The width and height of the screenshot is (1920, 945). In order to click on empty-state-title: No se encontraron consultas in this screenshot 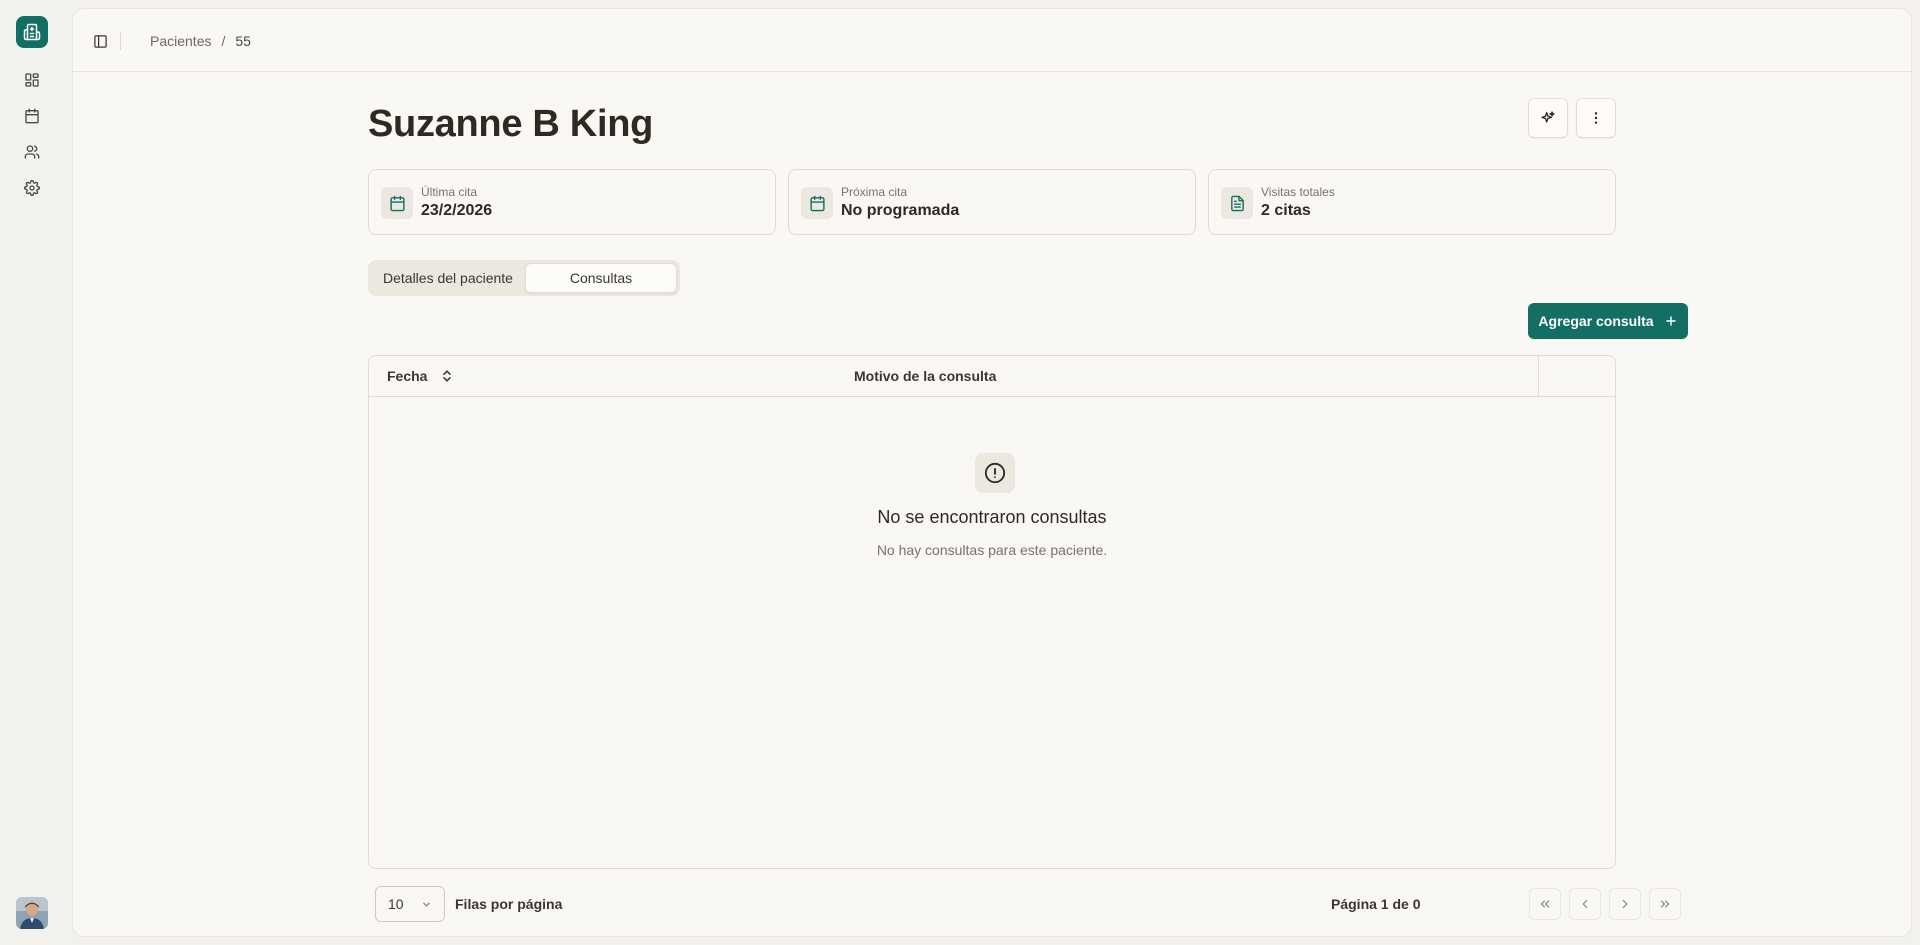, I will do `click(992, 517)`.